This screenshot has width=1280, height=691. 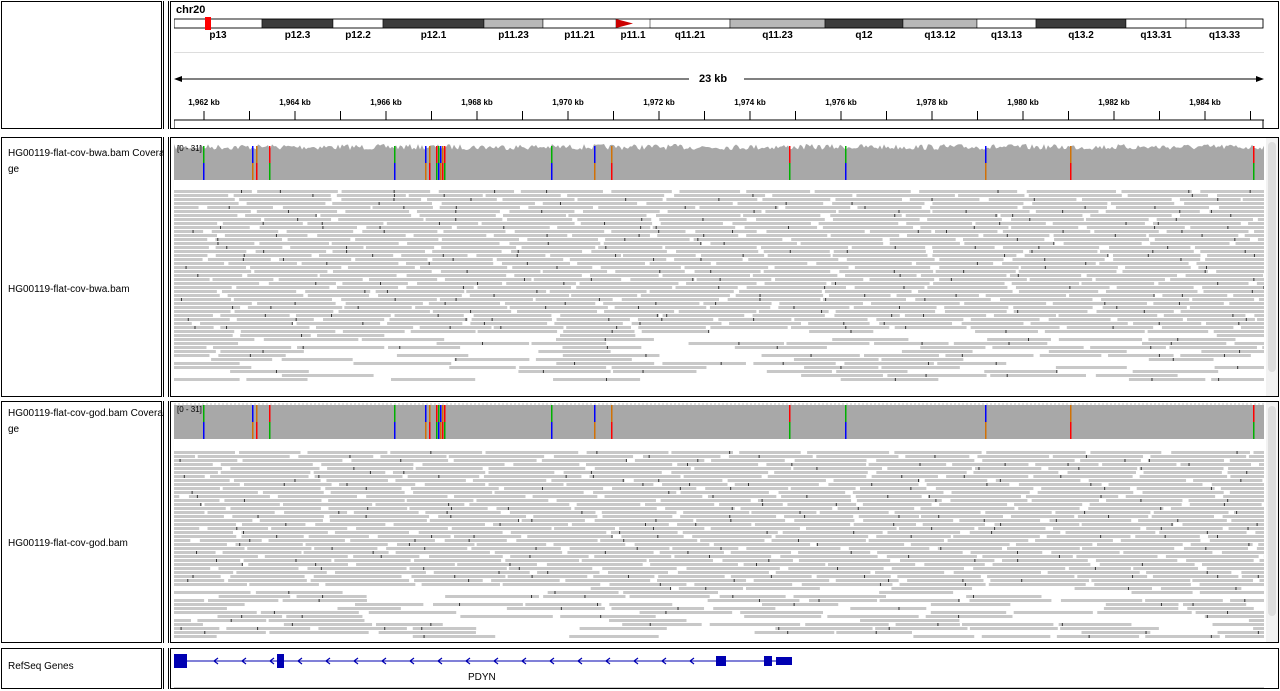 What do you see at coordinates (1272, 511) in the screenshot?
I see `god-scrollbar-thumb` at bounding box center [1272, 511].